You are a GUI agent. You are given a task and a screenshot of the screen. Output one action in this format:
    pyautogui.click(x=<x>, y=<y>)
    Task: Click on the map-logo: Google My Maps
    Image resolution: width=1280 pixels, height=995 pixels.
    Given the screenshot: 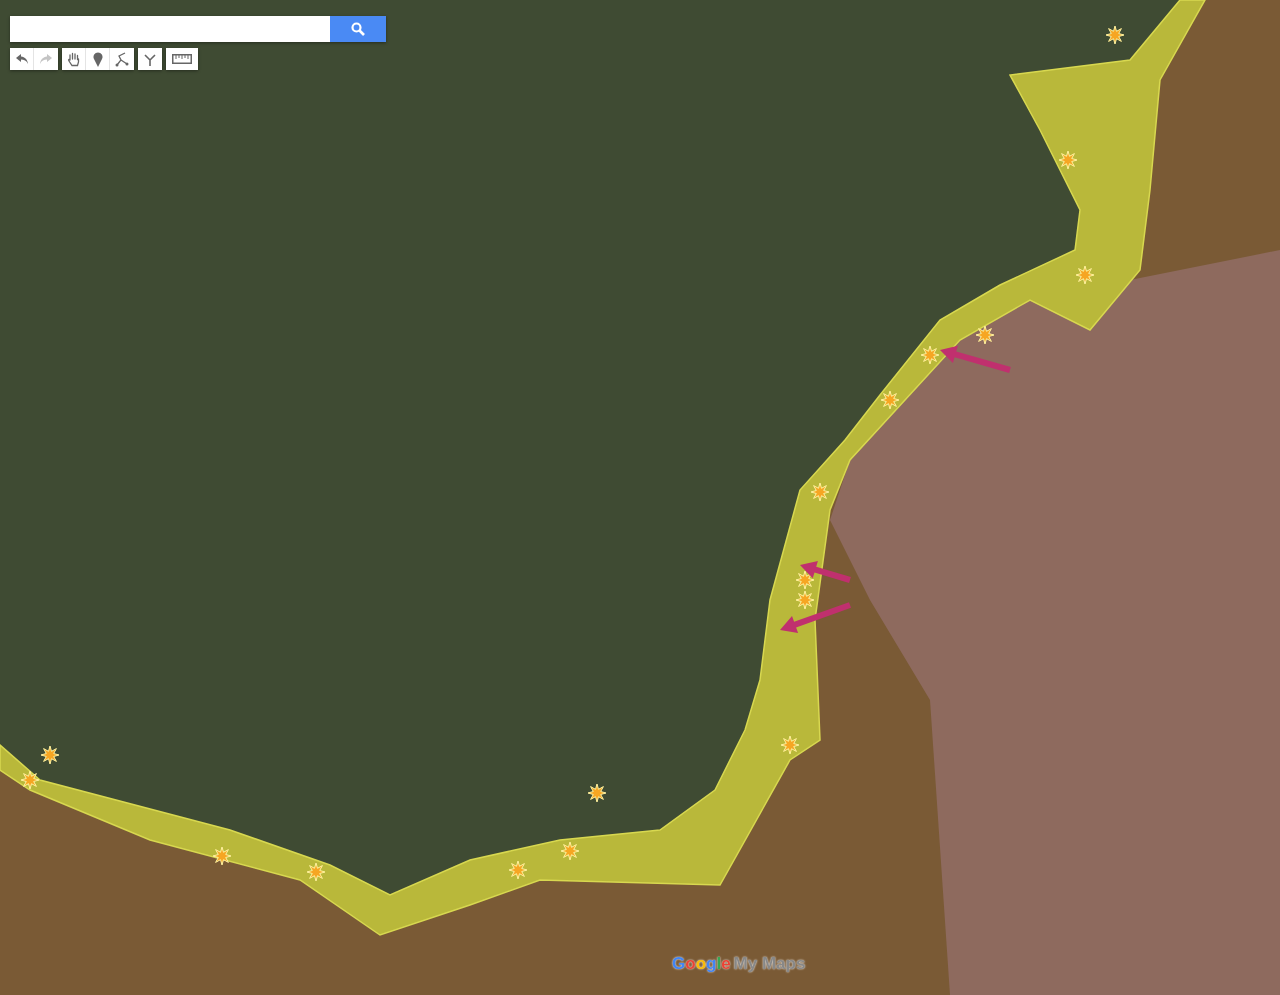 What is the action you would take?
    pyautogui.click(x=739, y=964)
    